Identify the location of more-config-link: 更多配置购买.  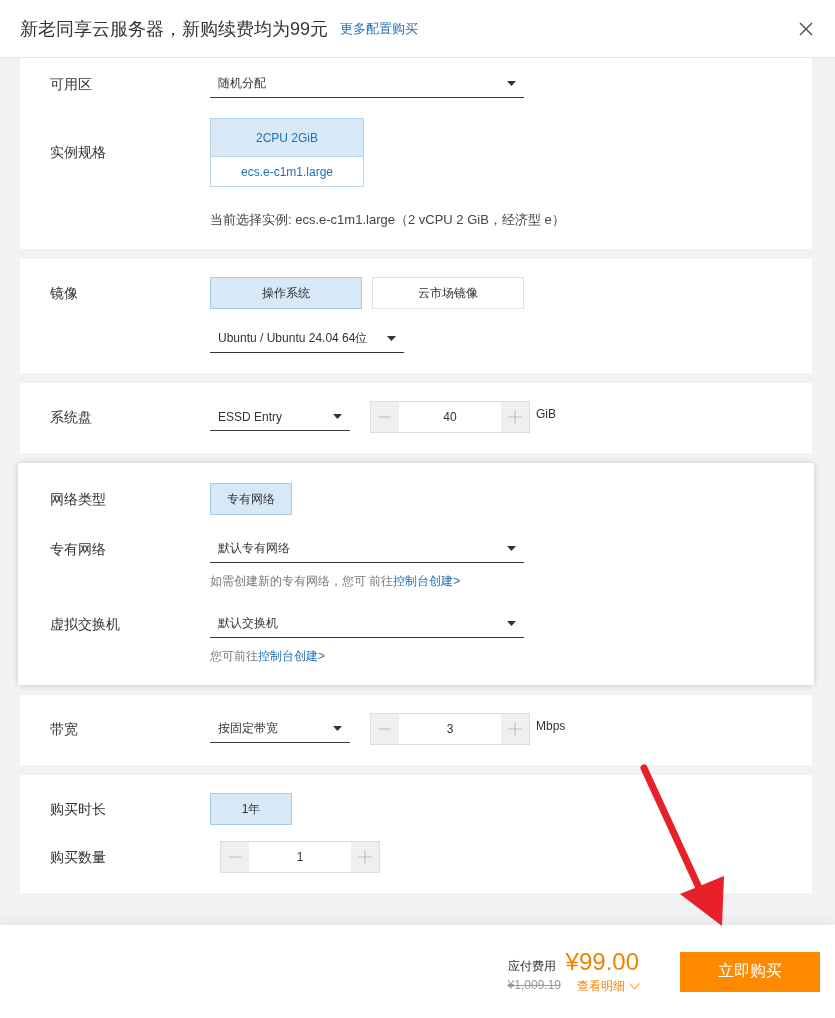
(379, 28).